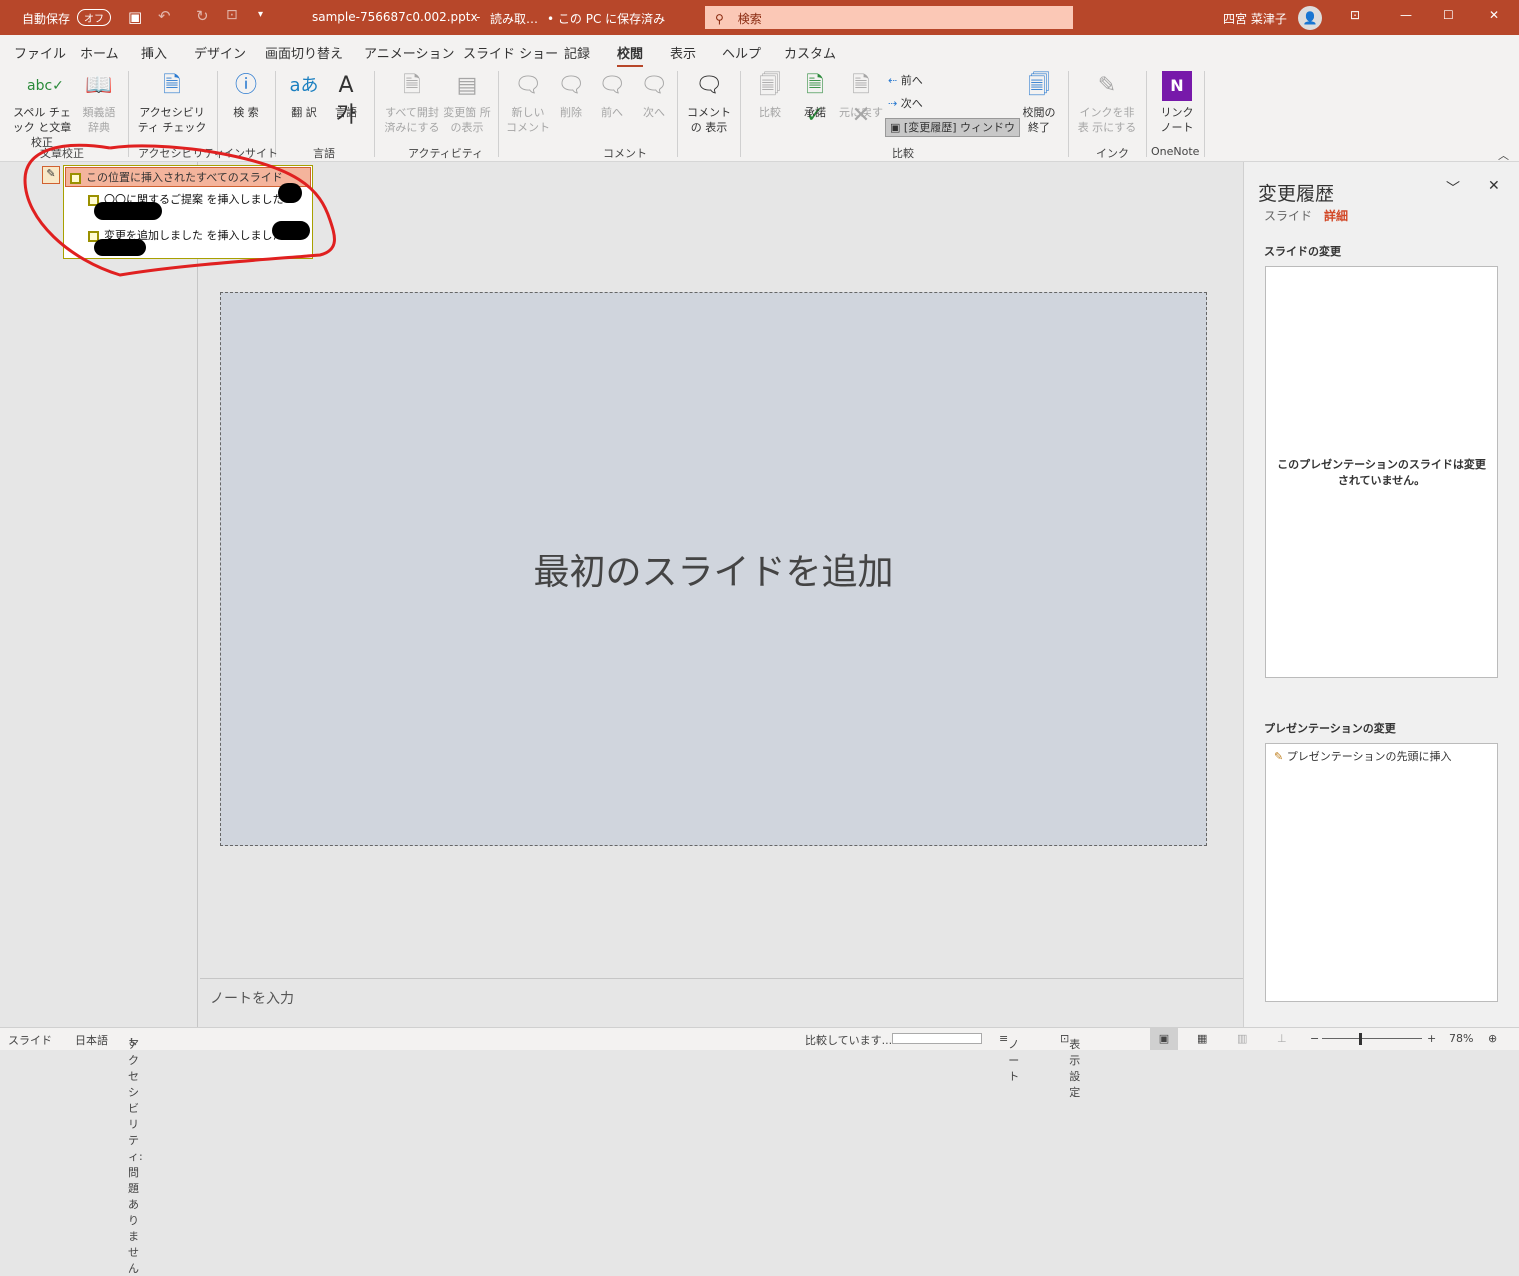 Image resolution: width=1519 pixels, height=1276 pixels. What do you see at coordinates (1164, 1039) in the screenshot?
I see `normal-view-icon: ▣` at bounding box center [1164, 1039].